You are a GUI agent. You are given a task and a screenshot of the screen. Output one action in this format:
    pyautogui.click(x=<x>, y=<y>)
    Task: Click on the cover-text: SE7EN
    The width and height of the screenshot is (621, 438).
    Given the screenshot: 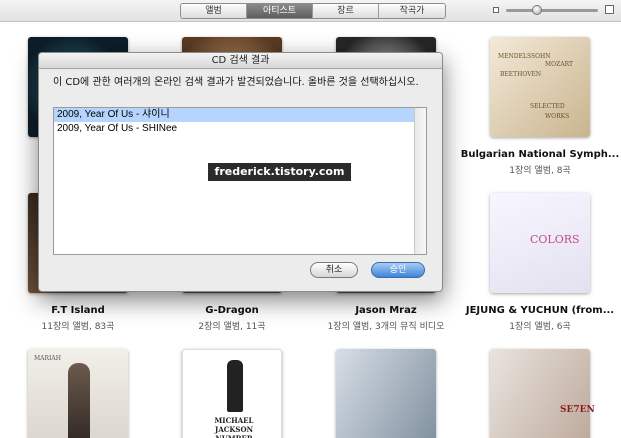 What is the action you would take?
    pyautogui.click(x=577, y=410)
    